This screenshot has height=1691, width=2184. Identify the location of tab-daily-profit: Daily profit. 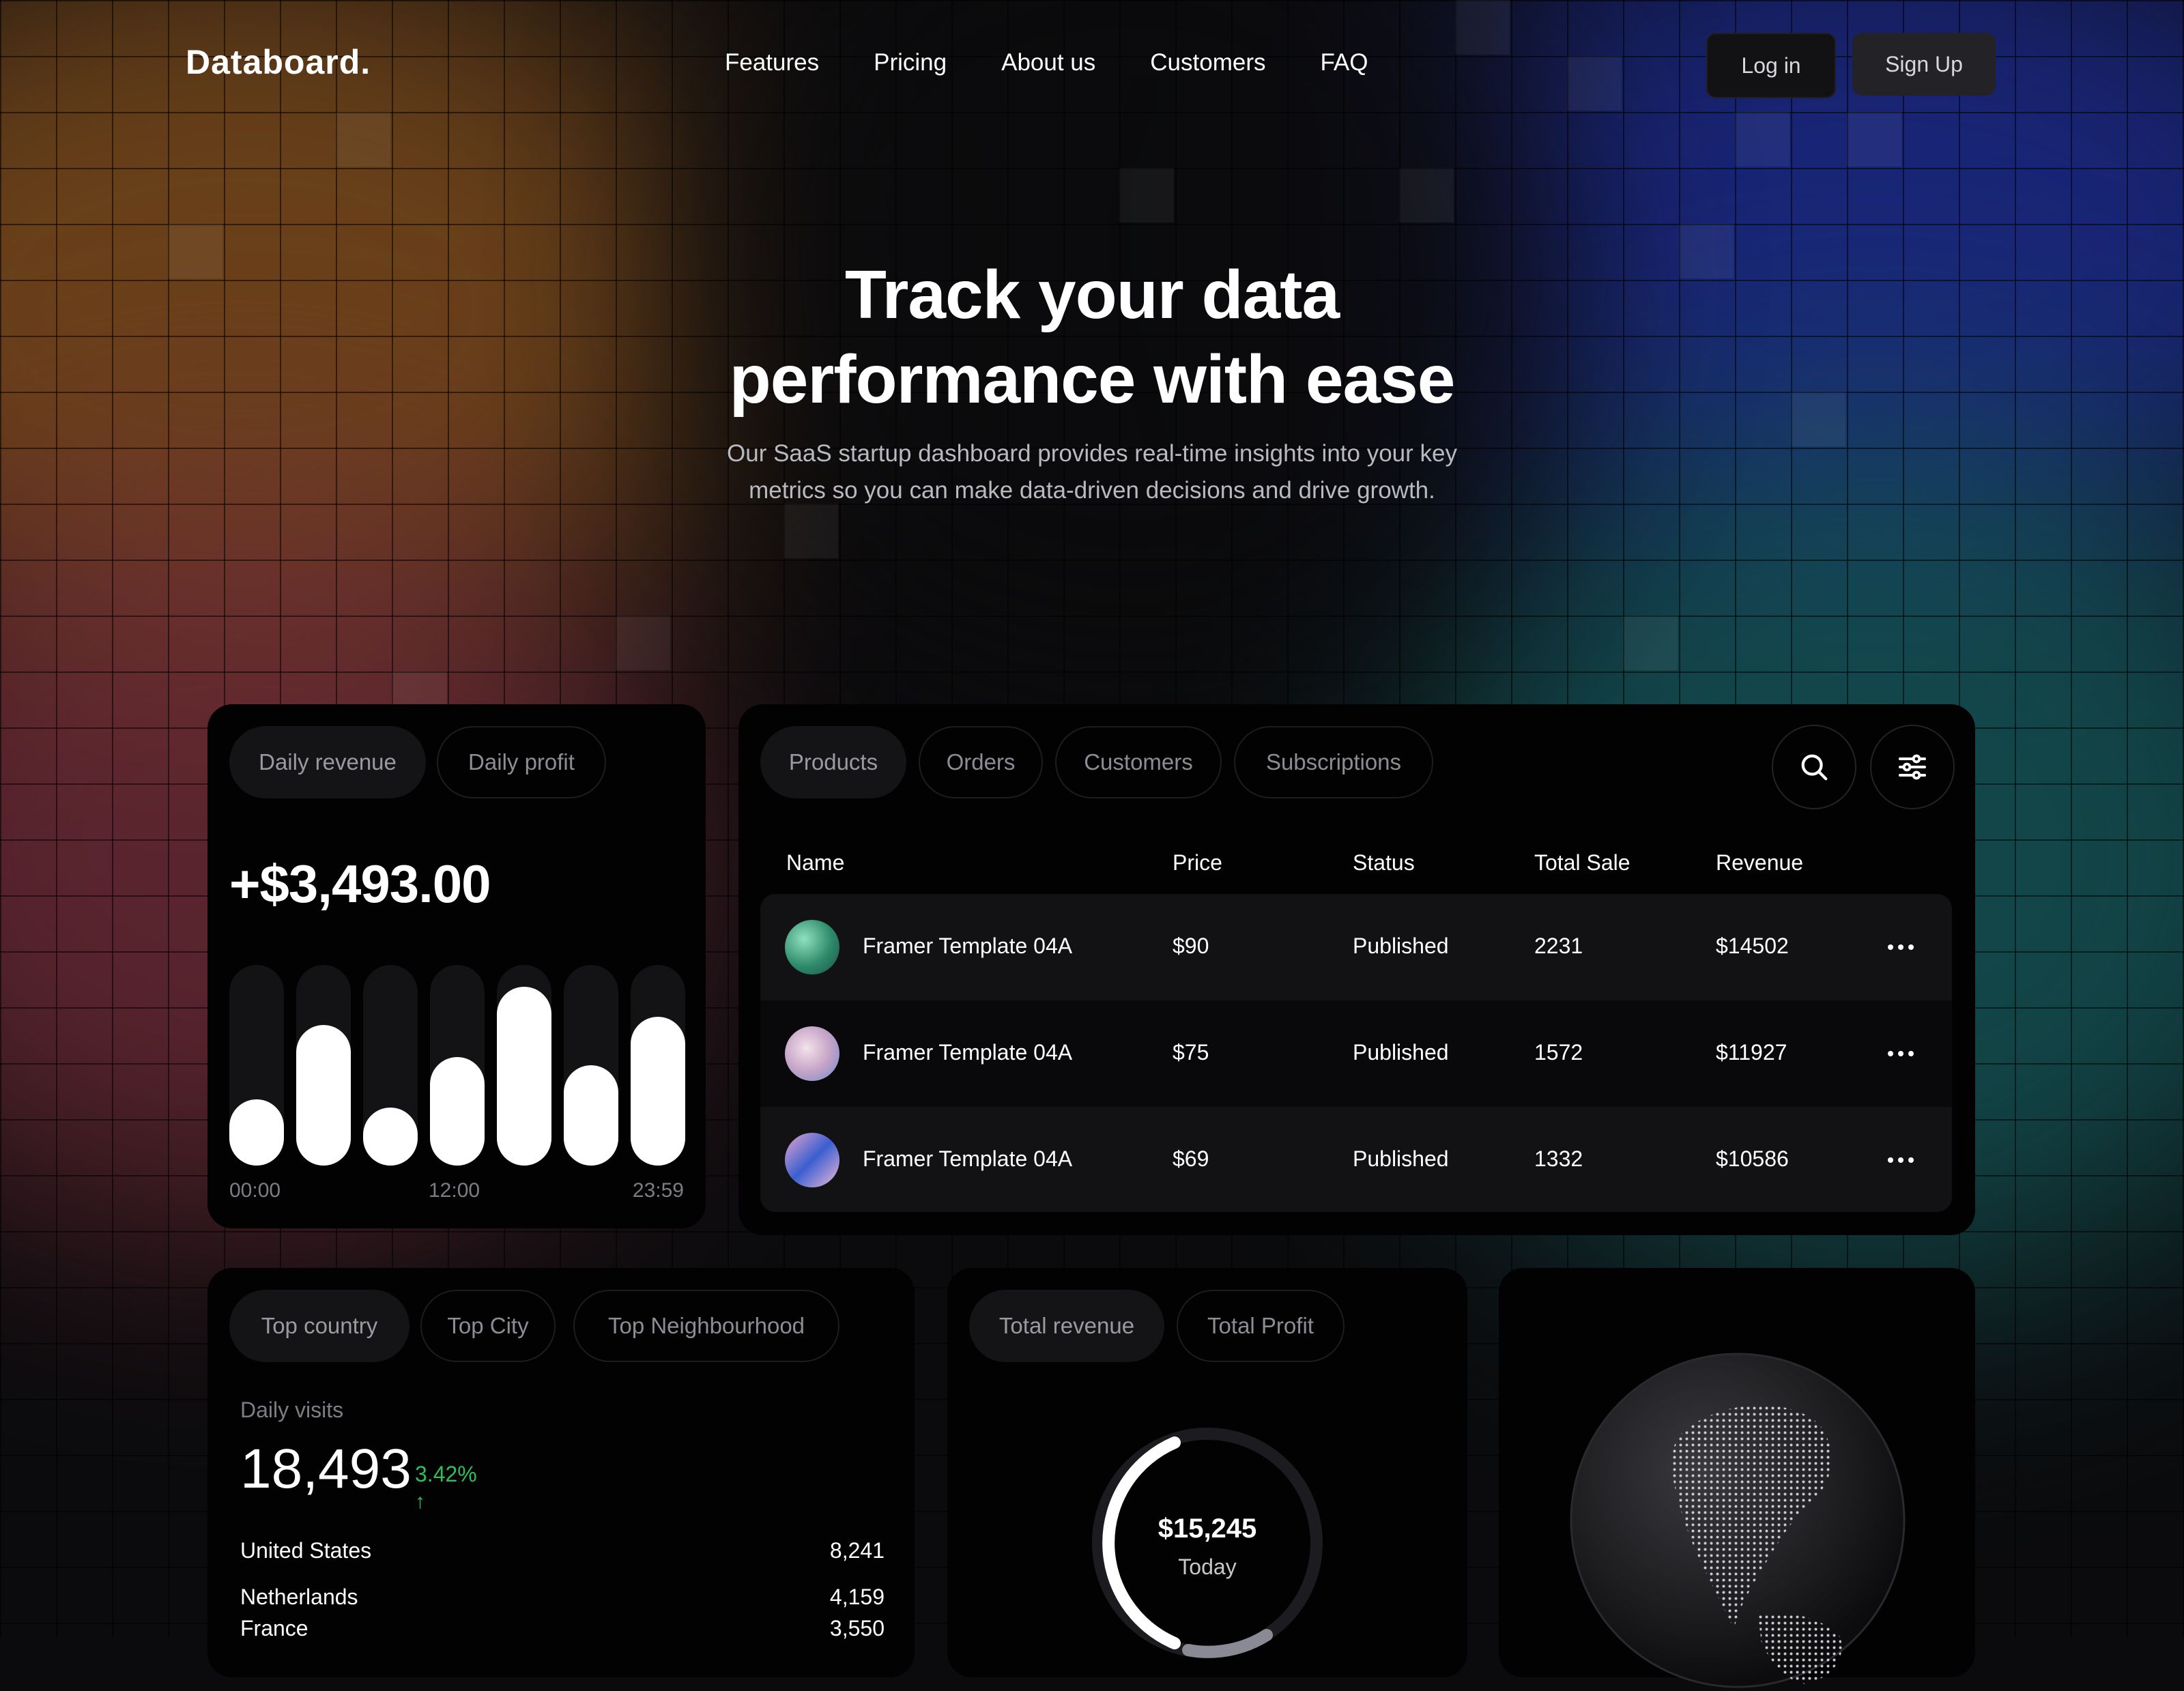
(521, 762).